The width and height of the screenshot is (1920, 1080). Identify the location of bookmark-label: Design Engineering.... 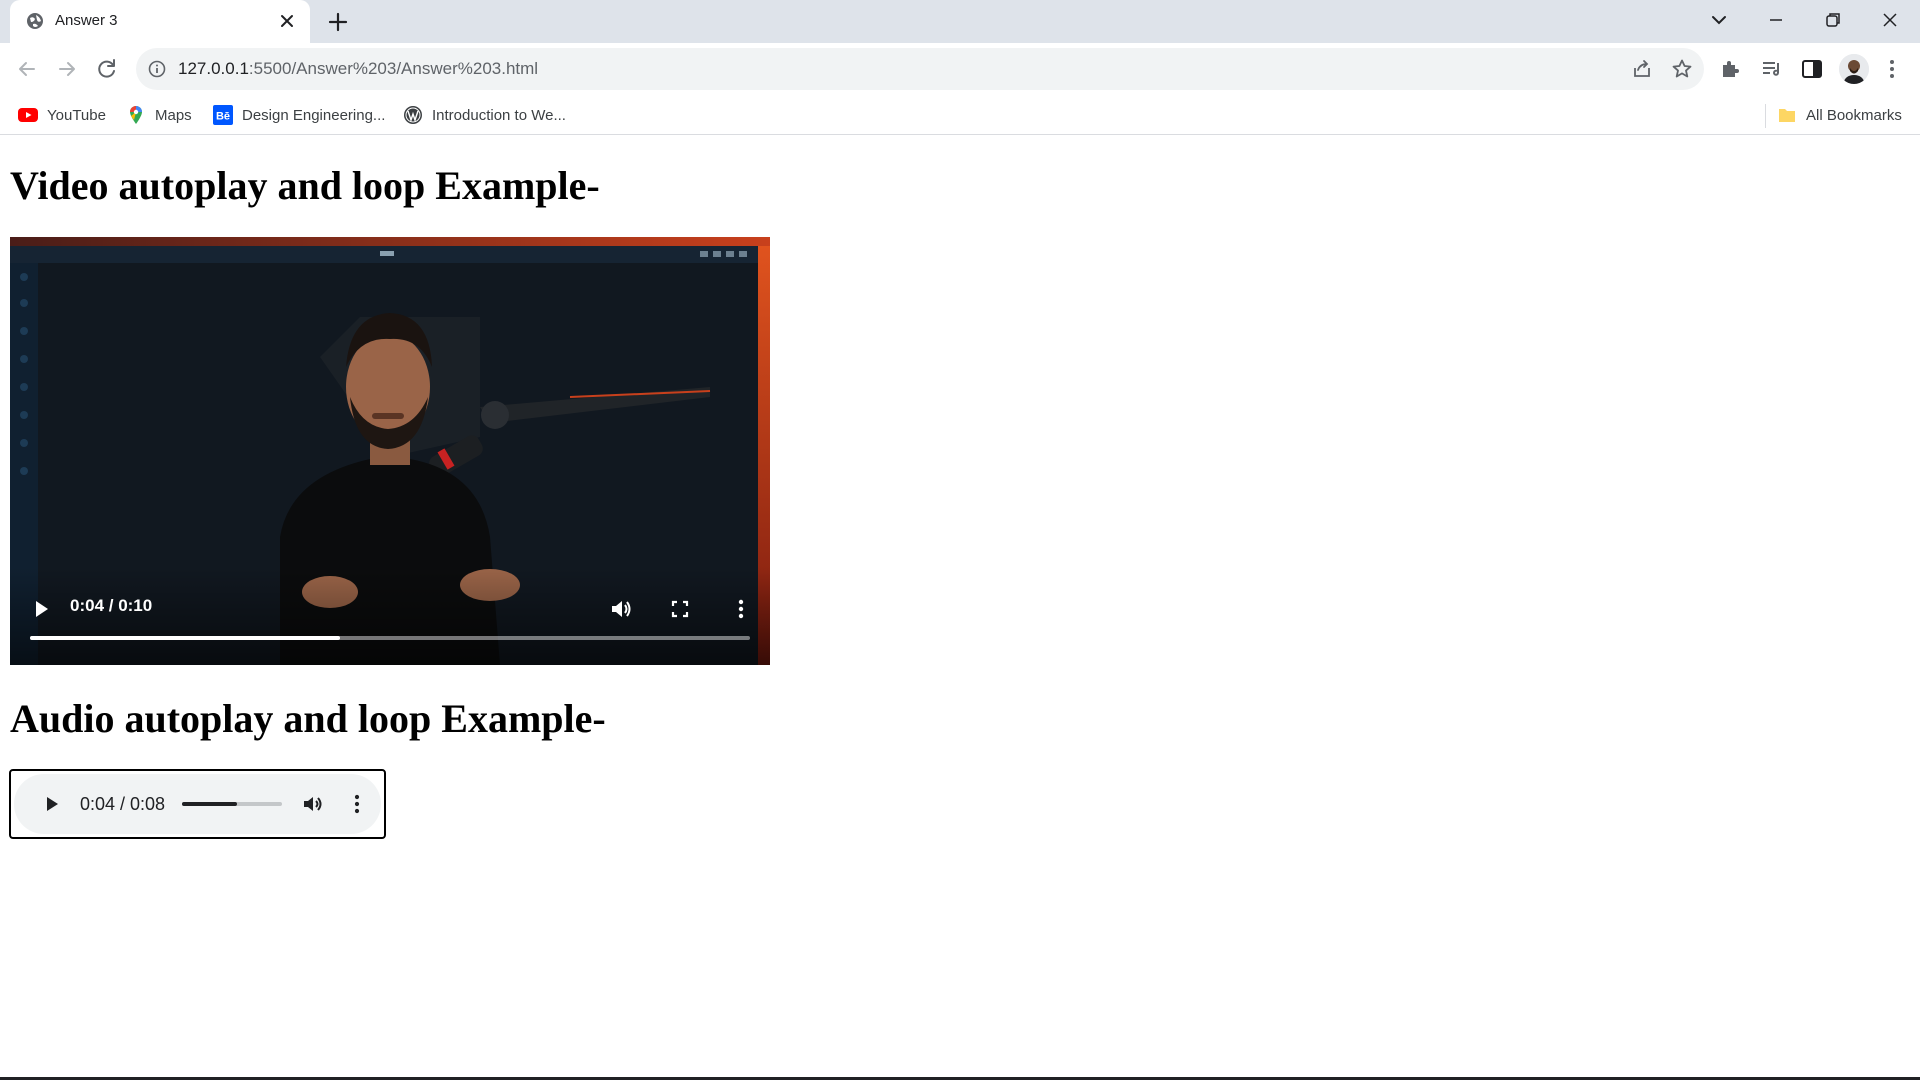
(314, 115).